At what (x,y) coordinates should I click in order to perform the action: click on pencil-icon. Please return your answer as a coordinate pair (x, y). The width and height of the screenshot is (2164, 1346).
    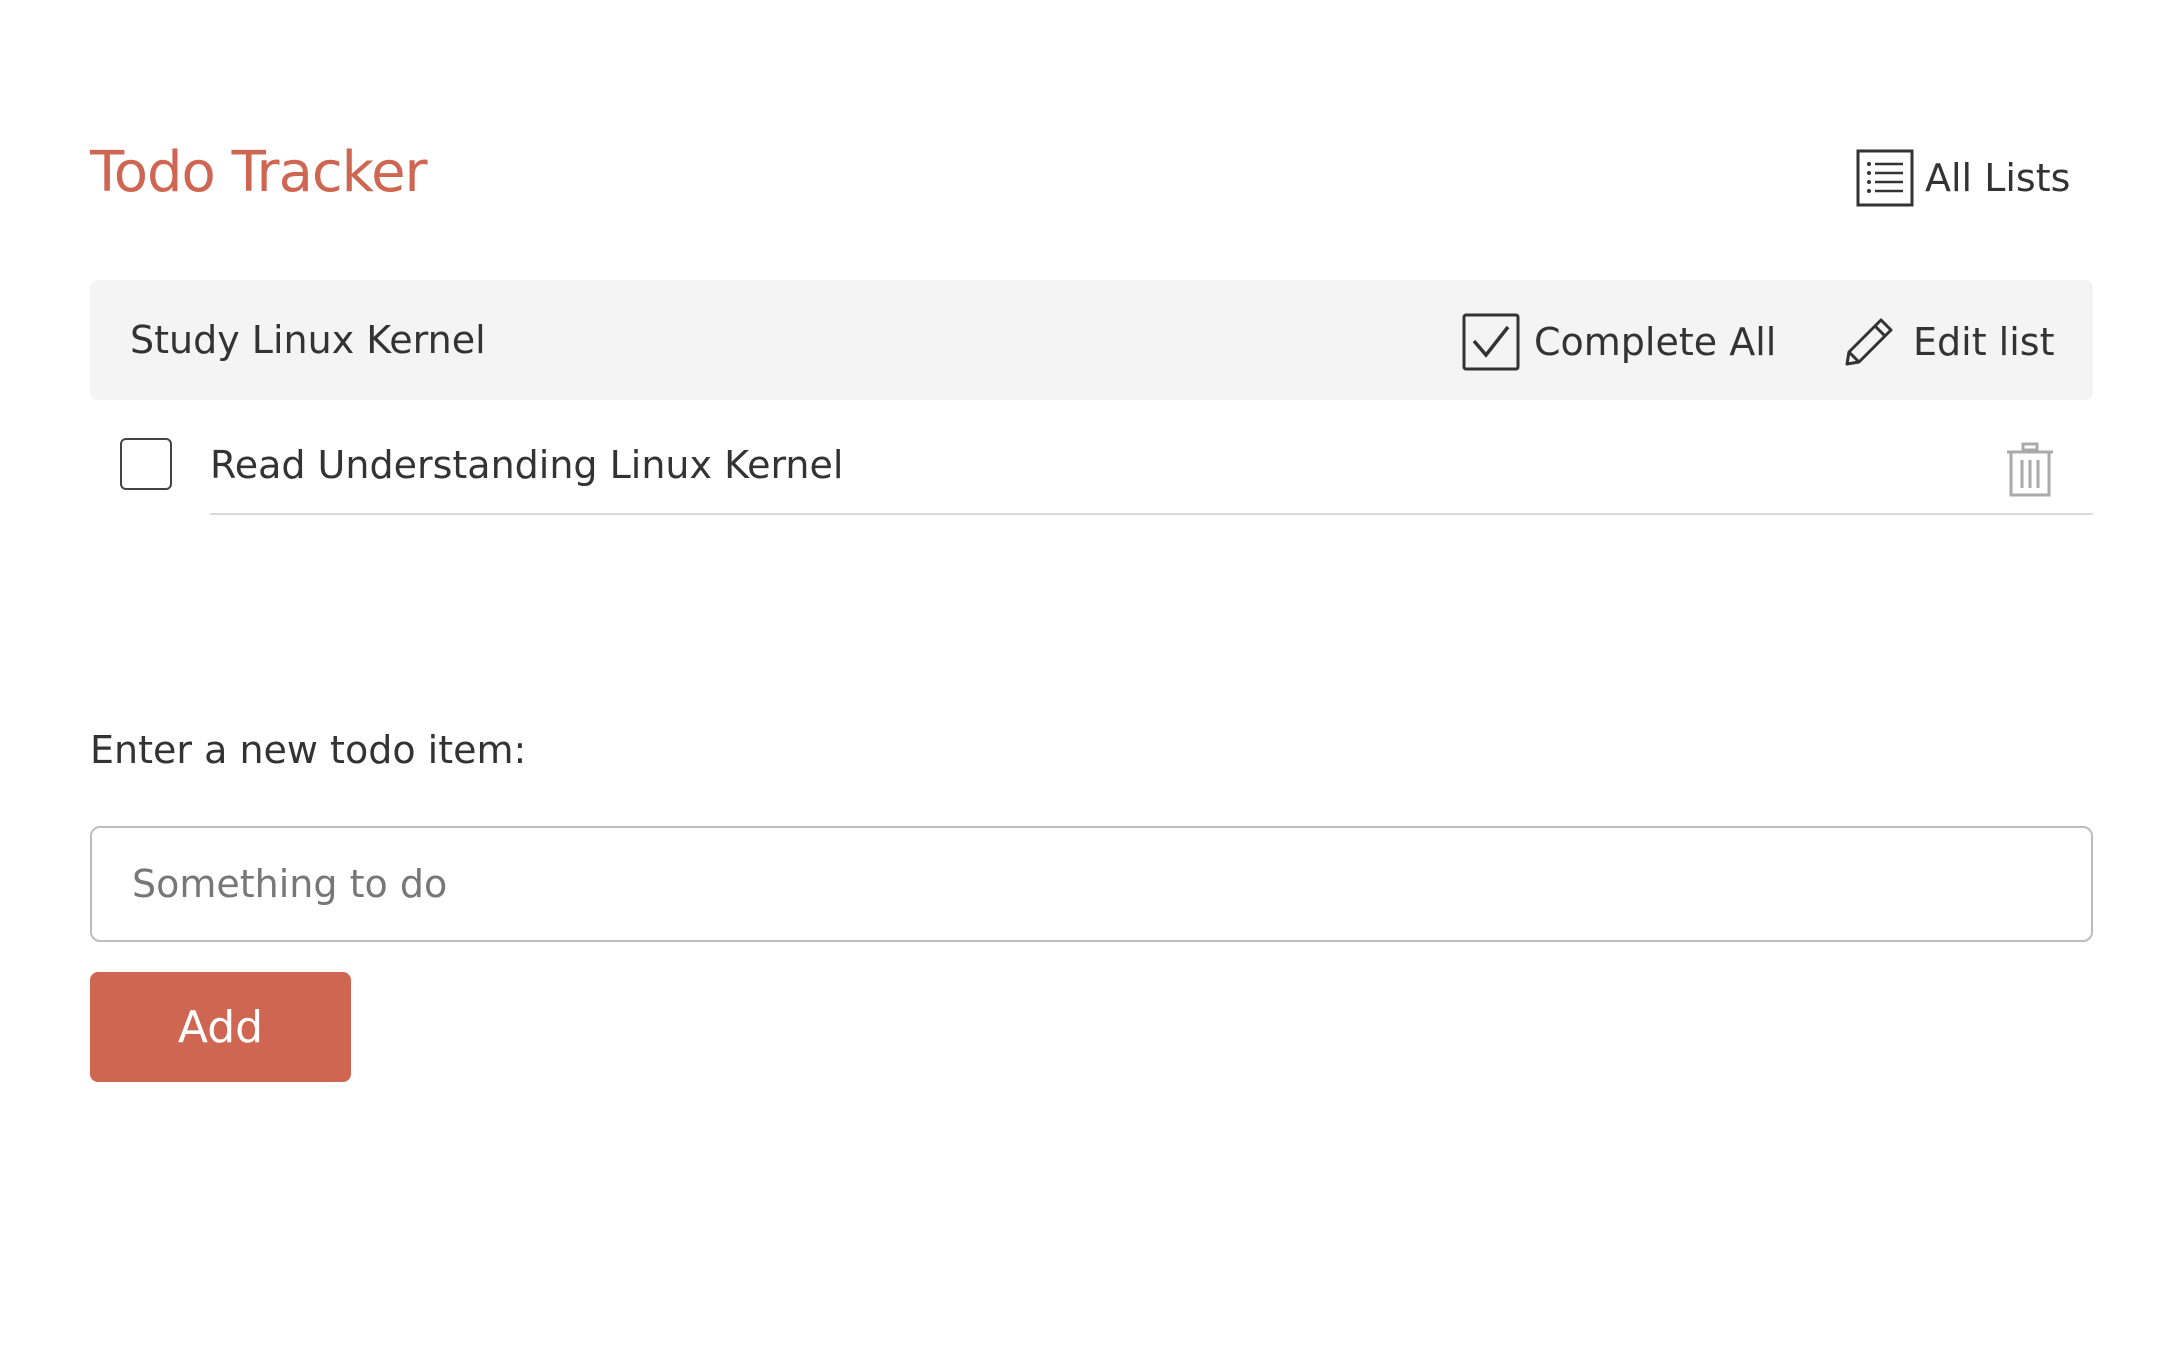
    Looking at the image, I should click on (1869, 342).